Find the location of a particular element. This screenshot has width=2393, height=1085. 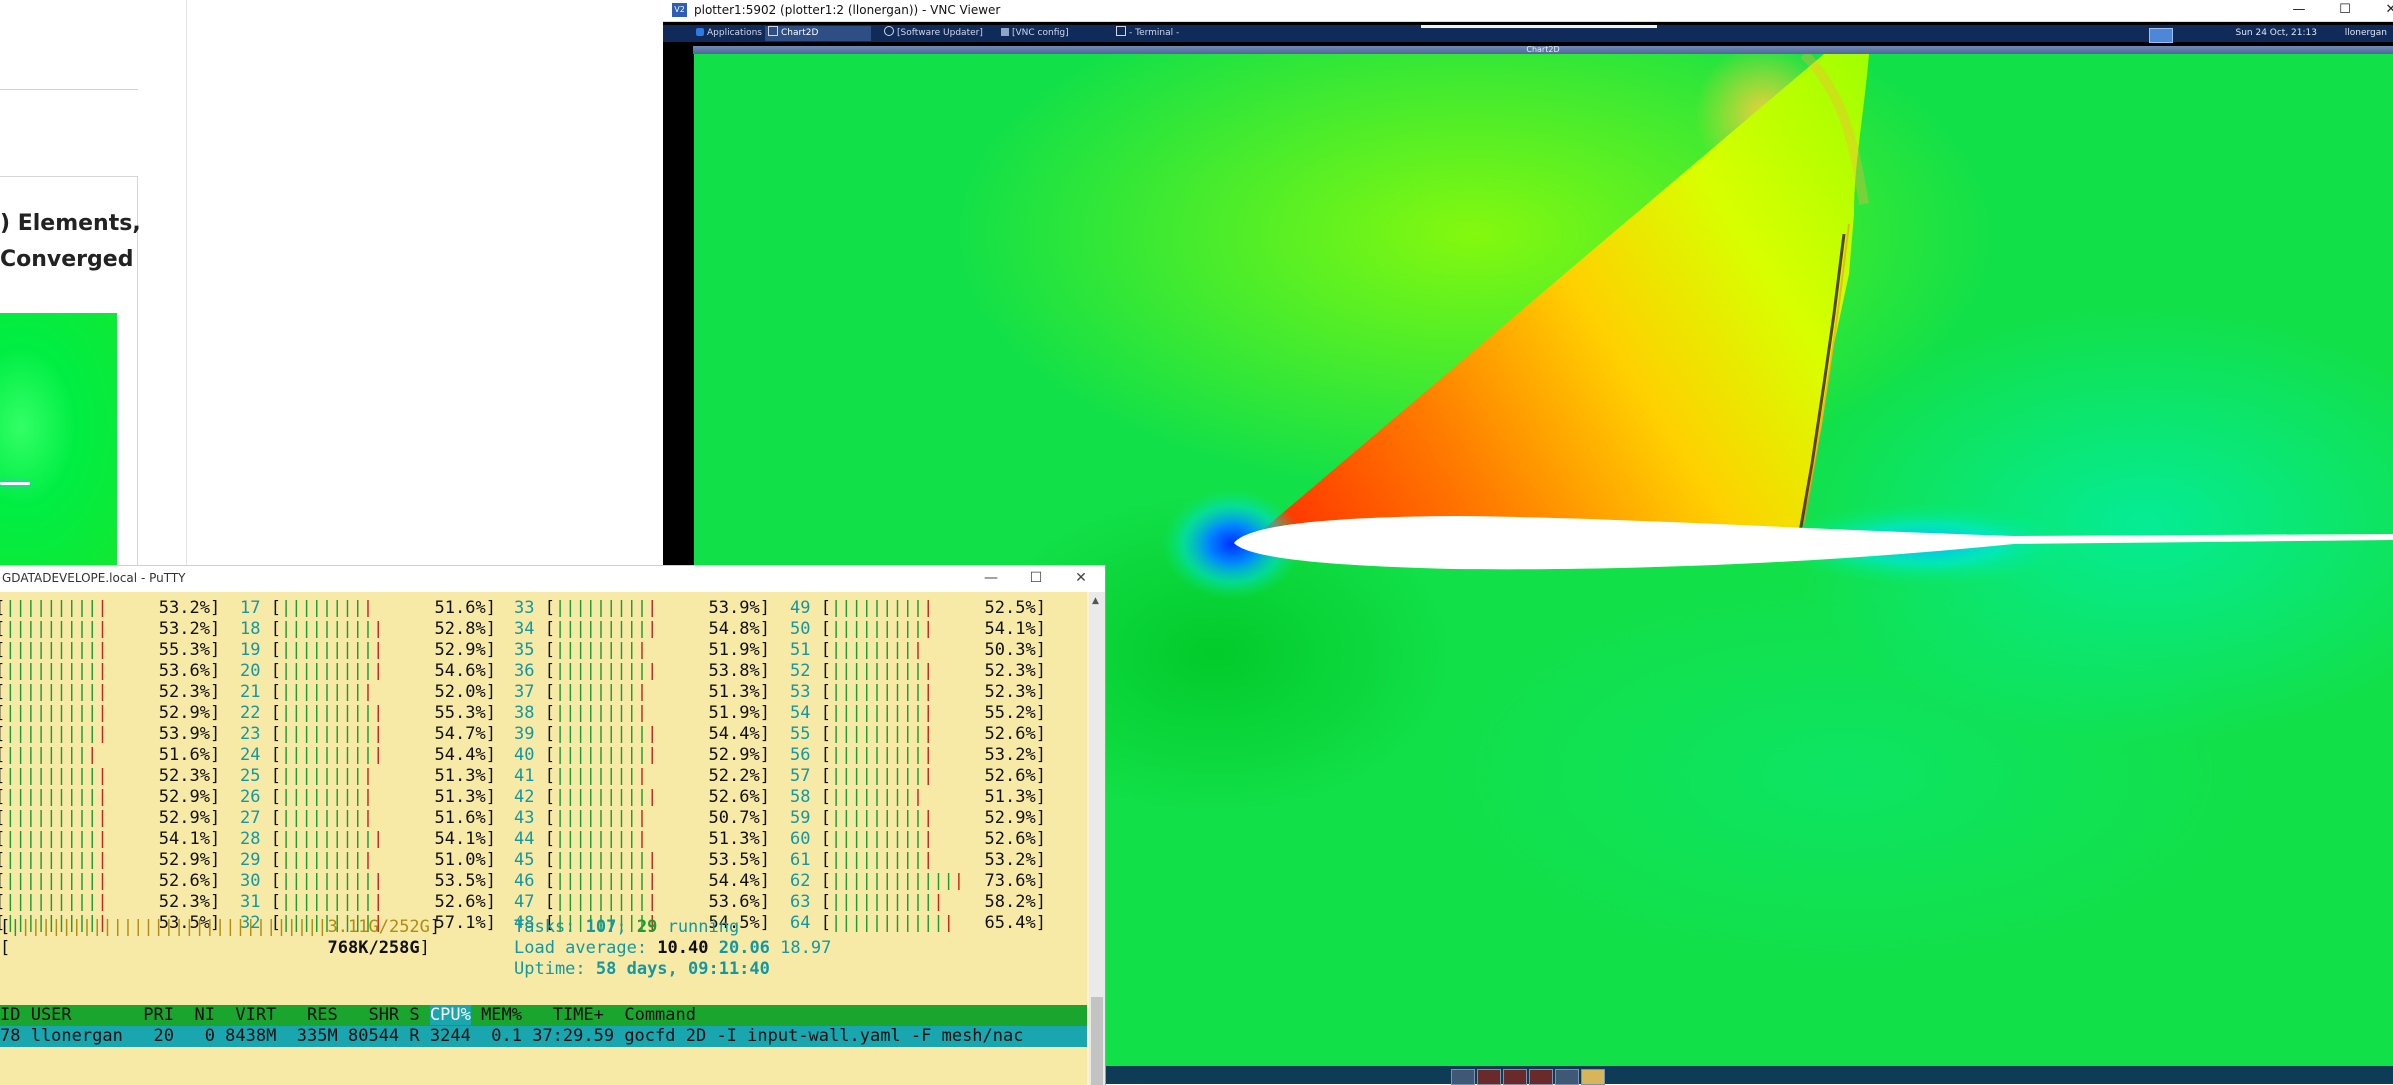

cpu-index: 20 is located at coordinates (255, 671).